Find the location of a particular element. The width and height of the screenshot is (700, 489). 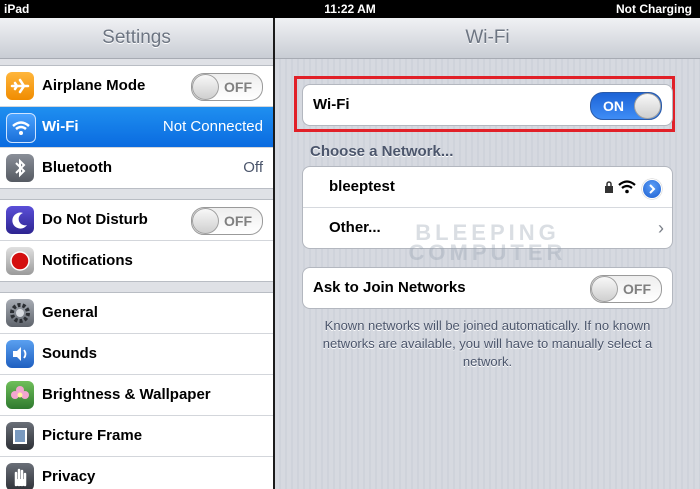

flower-icon is located at coordinates (20, 395).